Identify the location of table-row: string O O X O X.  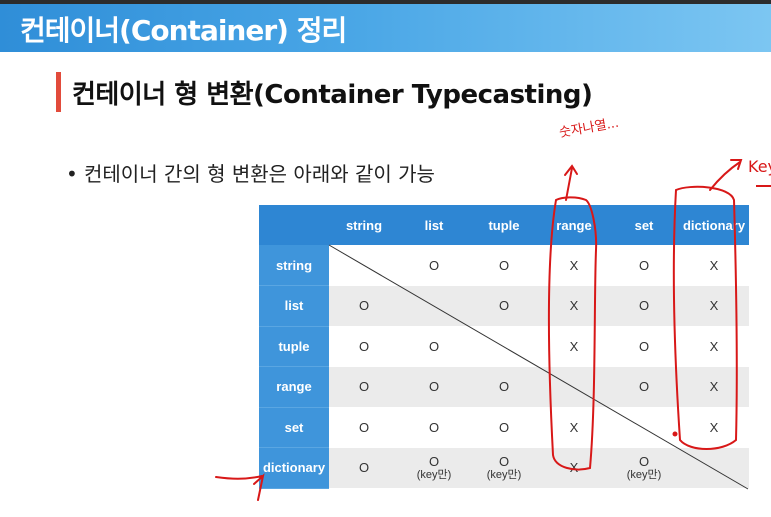
(504, 265).